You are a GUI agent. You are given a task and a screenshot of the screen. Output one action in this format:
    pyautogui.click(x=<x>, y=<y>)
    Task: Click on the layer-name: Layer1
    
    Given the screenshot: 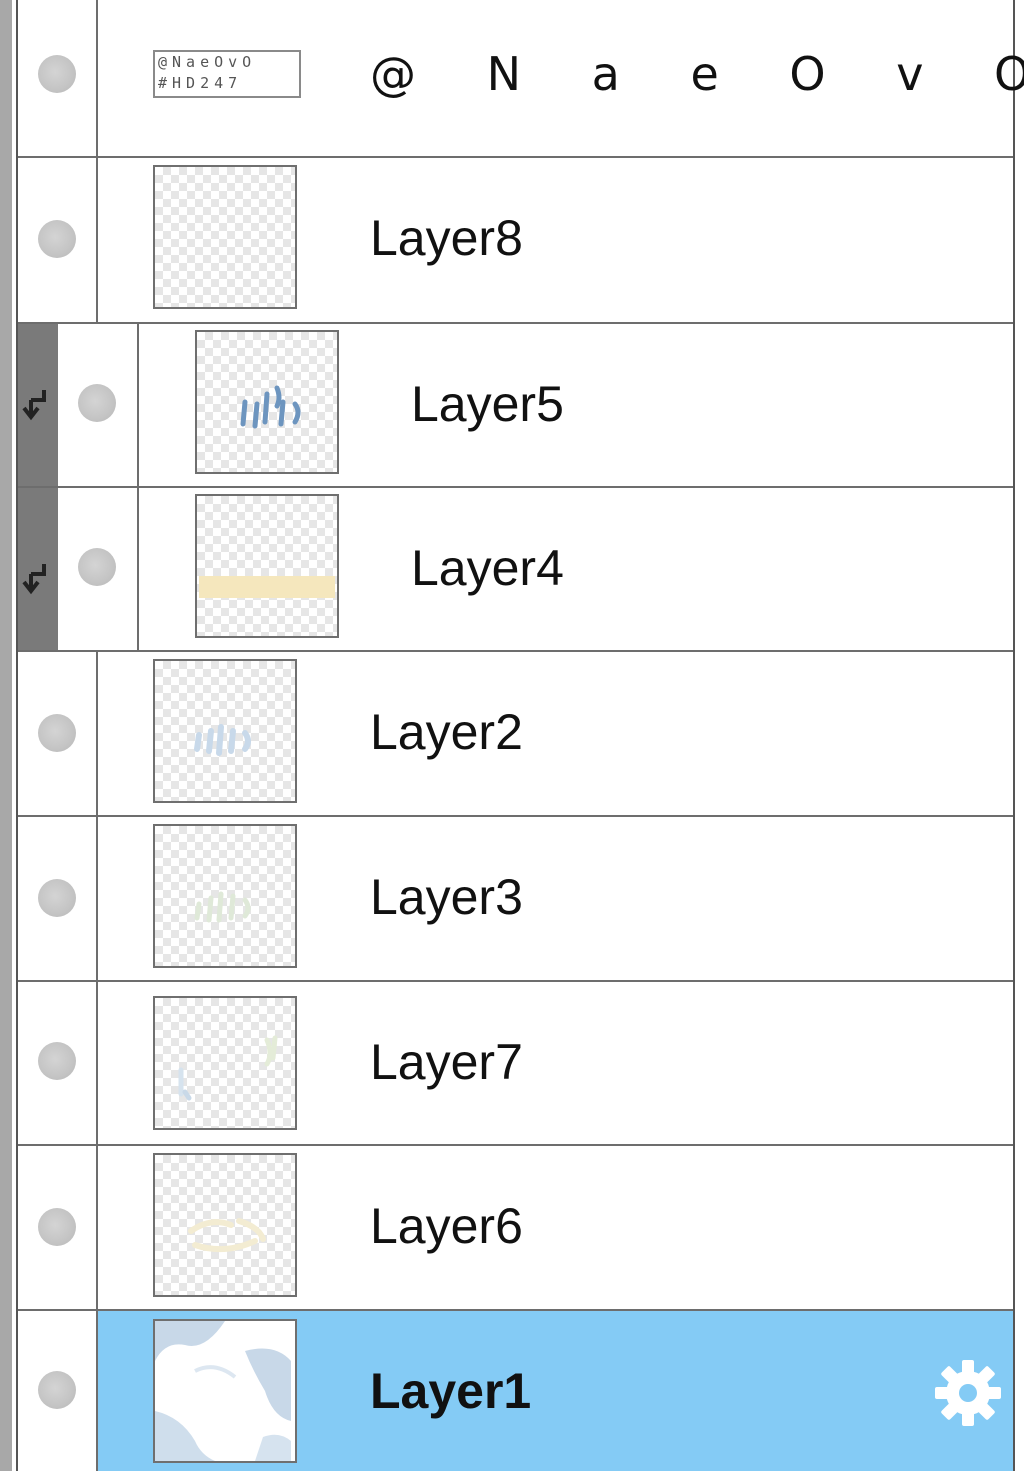 What is the action you would take?
    pyautogui.click(x=451, y=1391)
    